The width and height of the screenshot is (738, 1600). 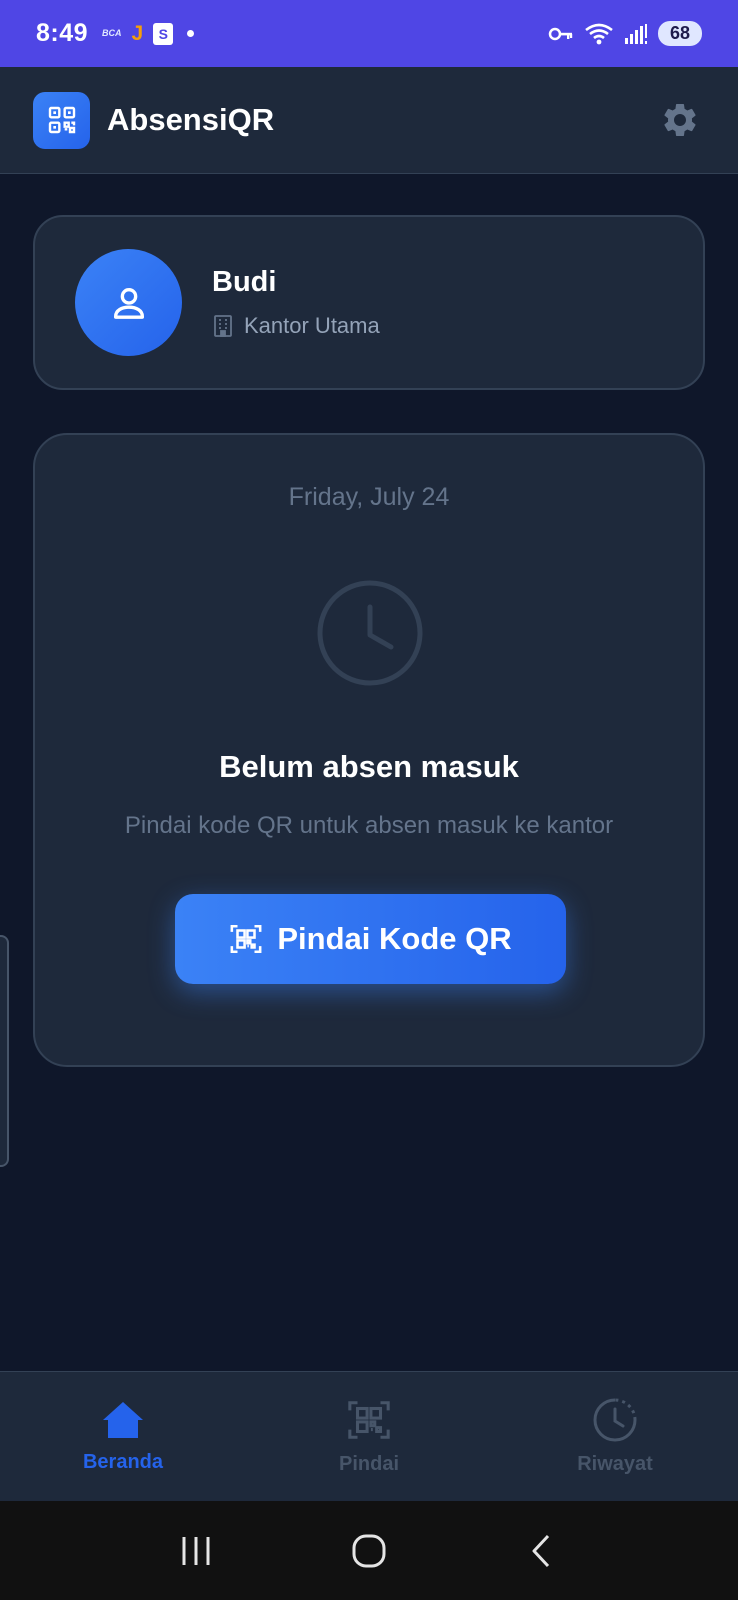 I want to click on clock-icon, so click(x=370, y=633).